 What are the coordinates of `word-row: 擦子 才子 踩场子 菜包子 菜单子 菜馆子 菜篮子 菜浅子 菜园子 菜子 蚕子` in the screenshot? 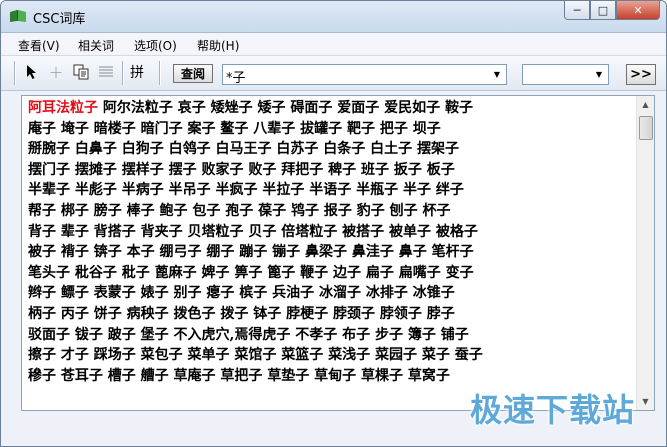 It's located at (328, 355).